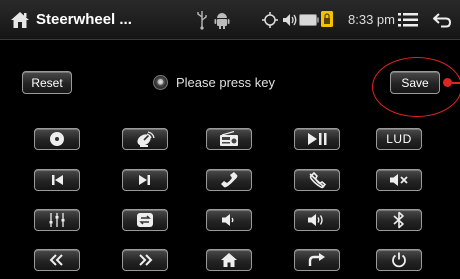 The image size is (460, 279). I want to click on next-key, so click(145, 180).